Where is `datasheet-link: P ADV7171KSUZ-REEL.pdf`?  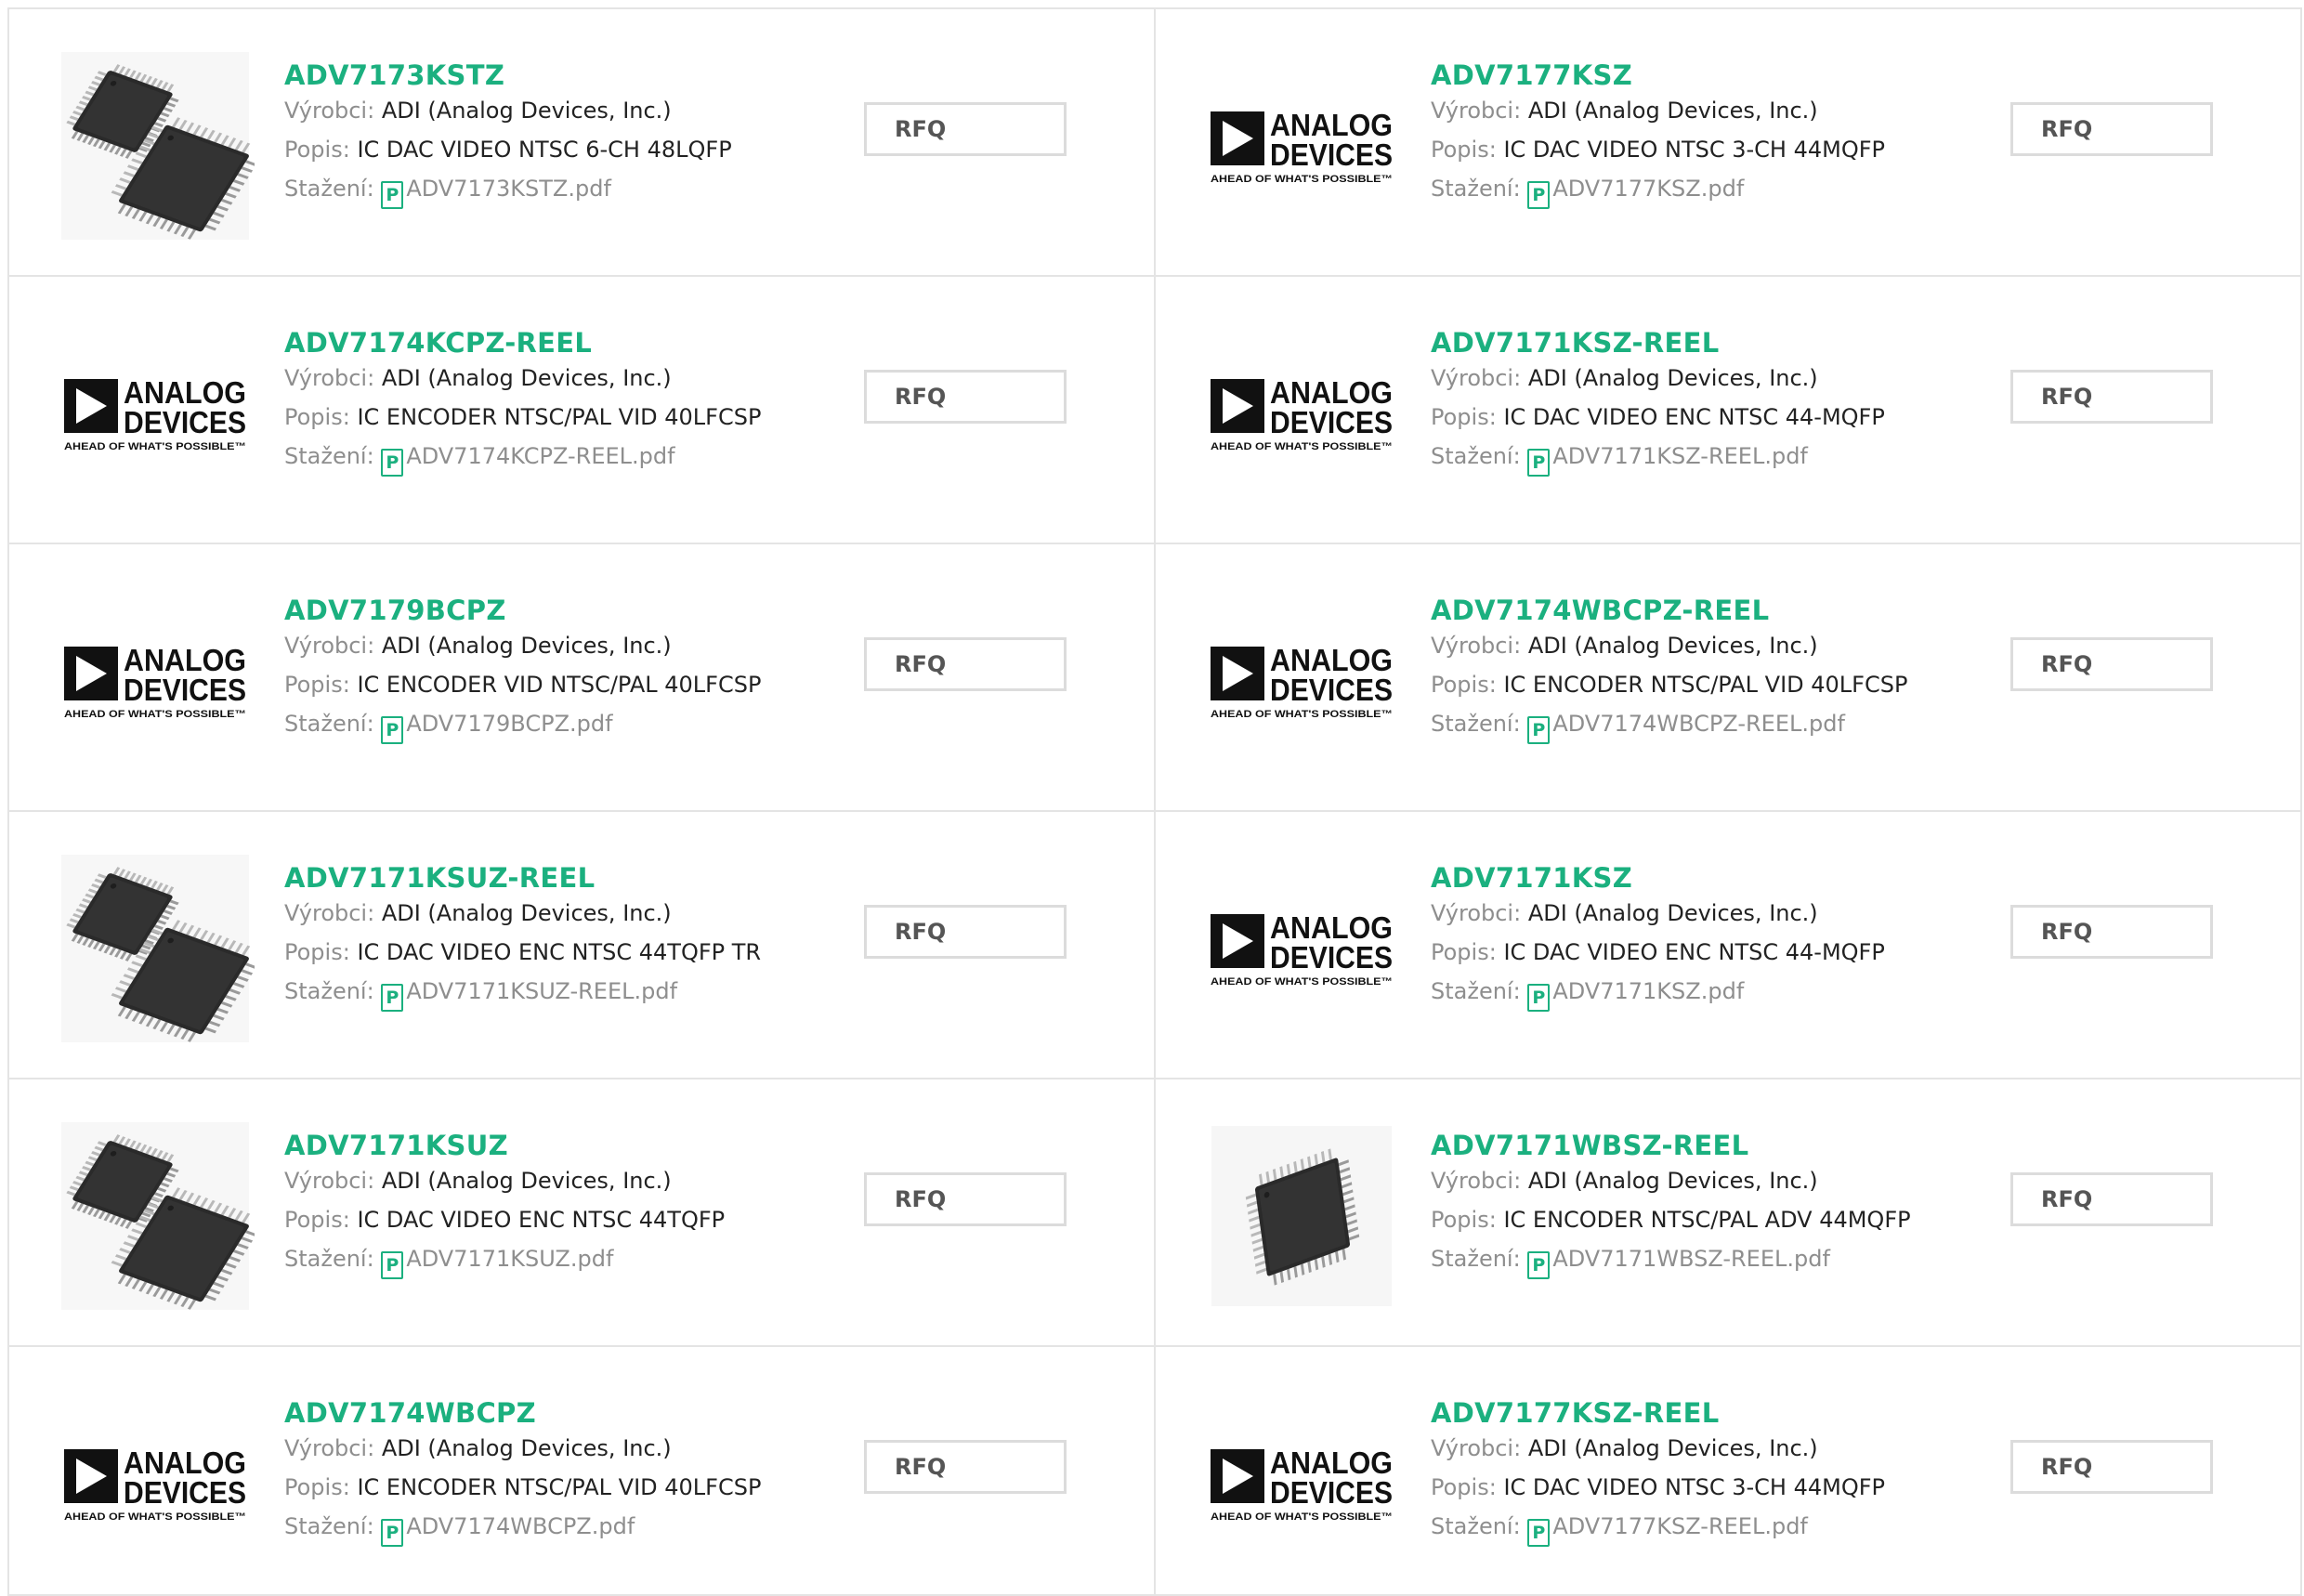
datasheet-link: P ADV7171KSUZ-REEL.pdf is located at coordinates (529, 995).